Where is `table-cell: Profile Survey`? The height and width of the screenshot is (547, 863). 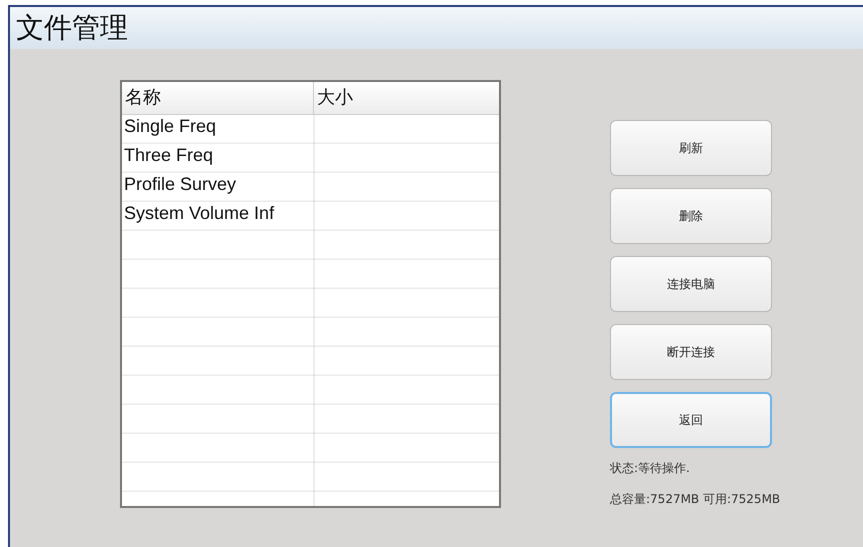 table-cell: Profile Survey is located at coordinates (218, 187).